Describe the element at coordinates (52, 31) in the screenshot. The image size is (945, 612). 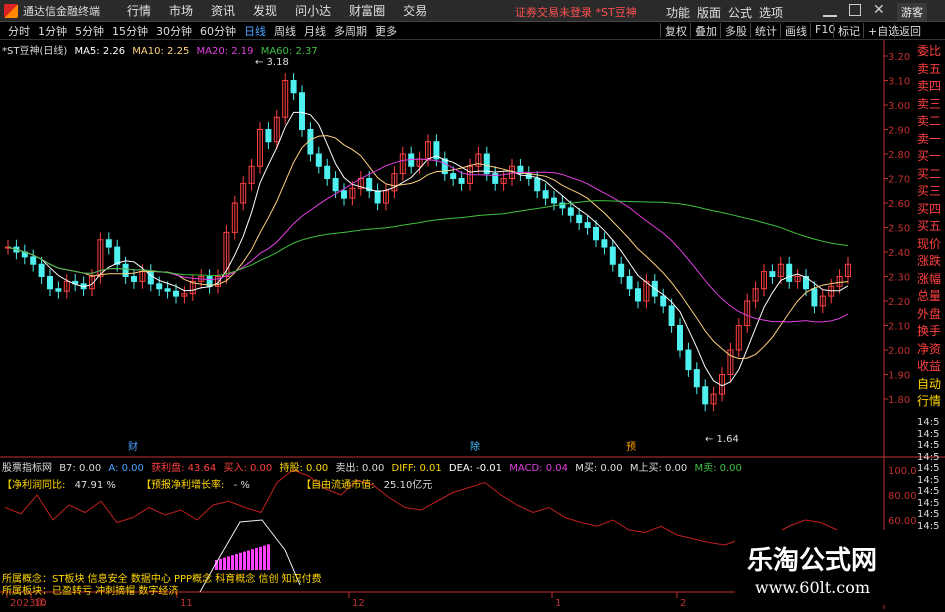
I see `period-1min: 1分钟` at that location.